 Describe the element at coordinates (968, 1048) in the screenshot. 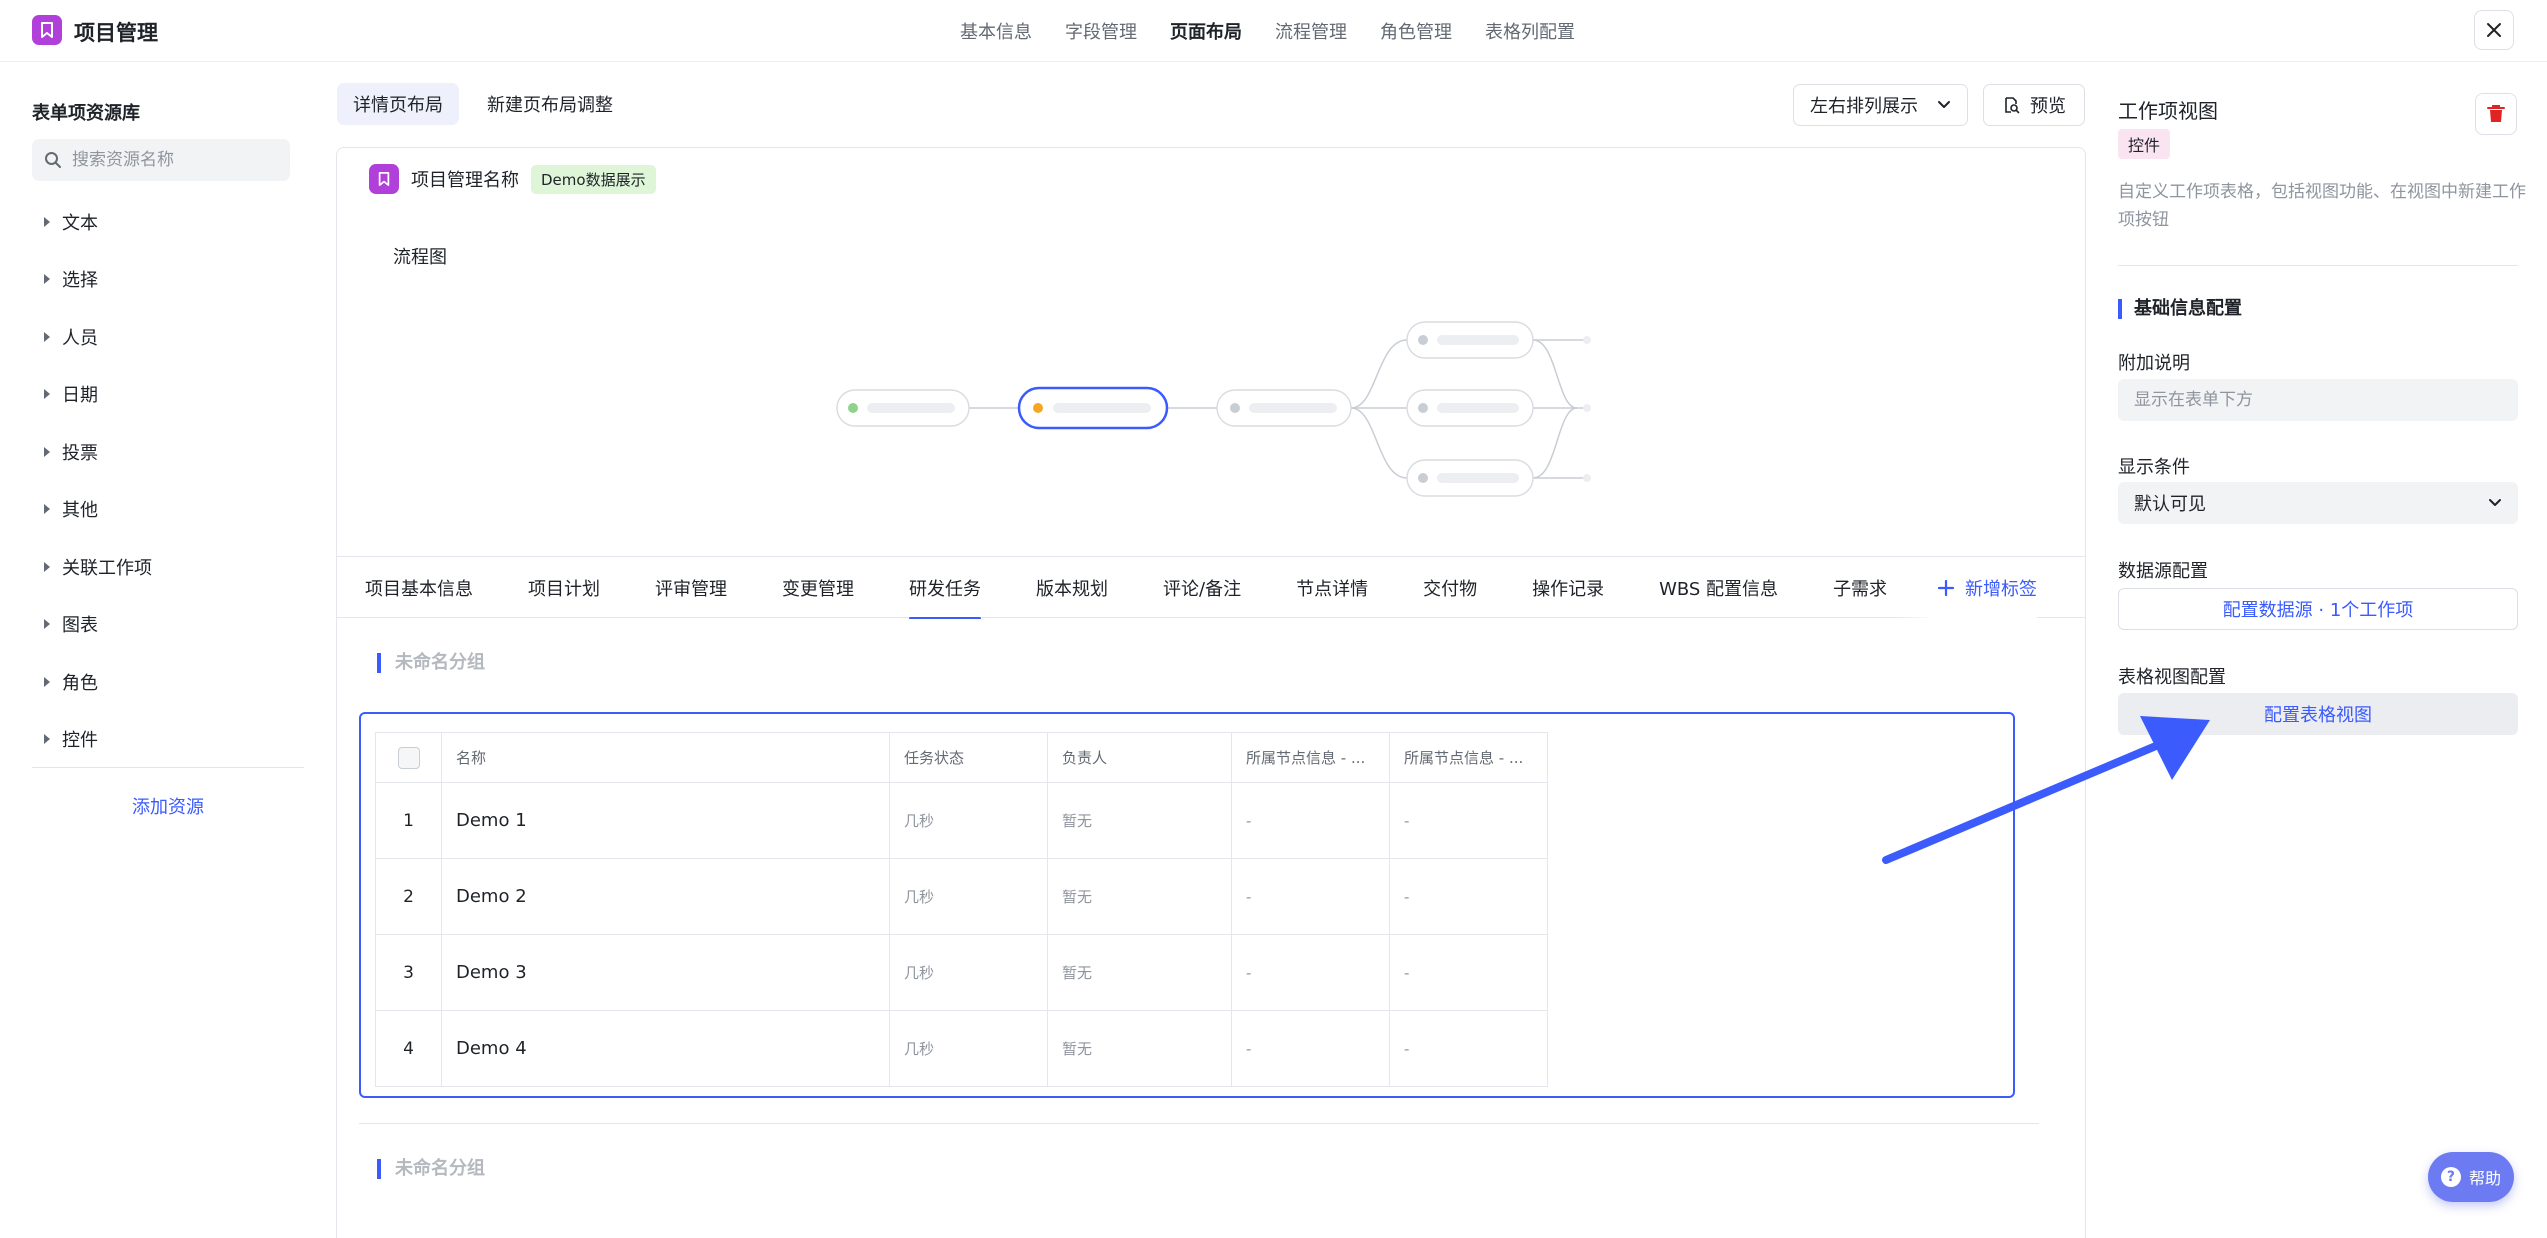

I see `row-status: 几秒` at that location.